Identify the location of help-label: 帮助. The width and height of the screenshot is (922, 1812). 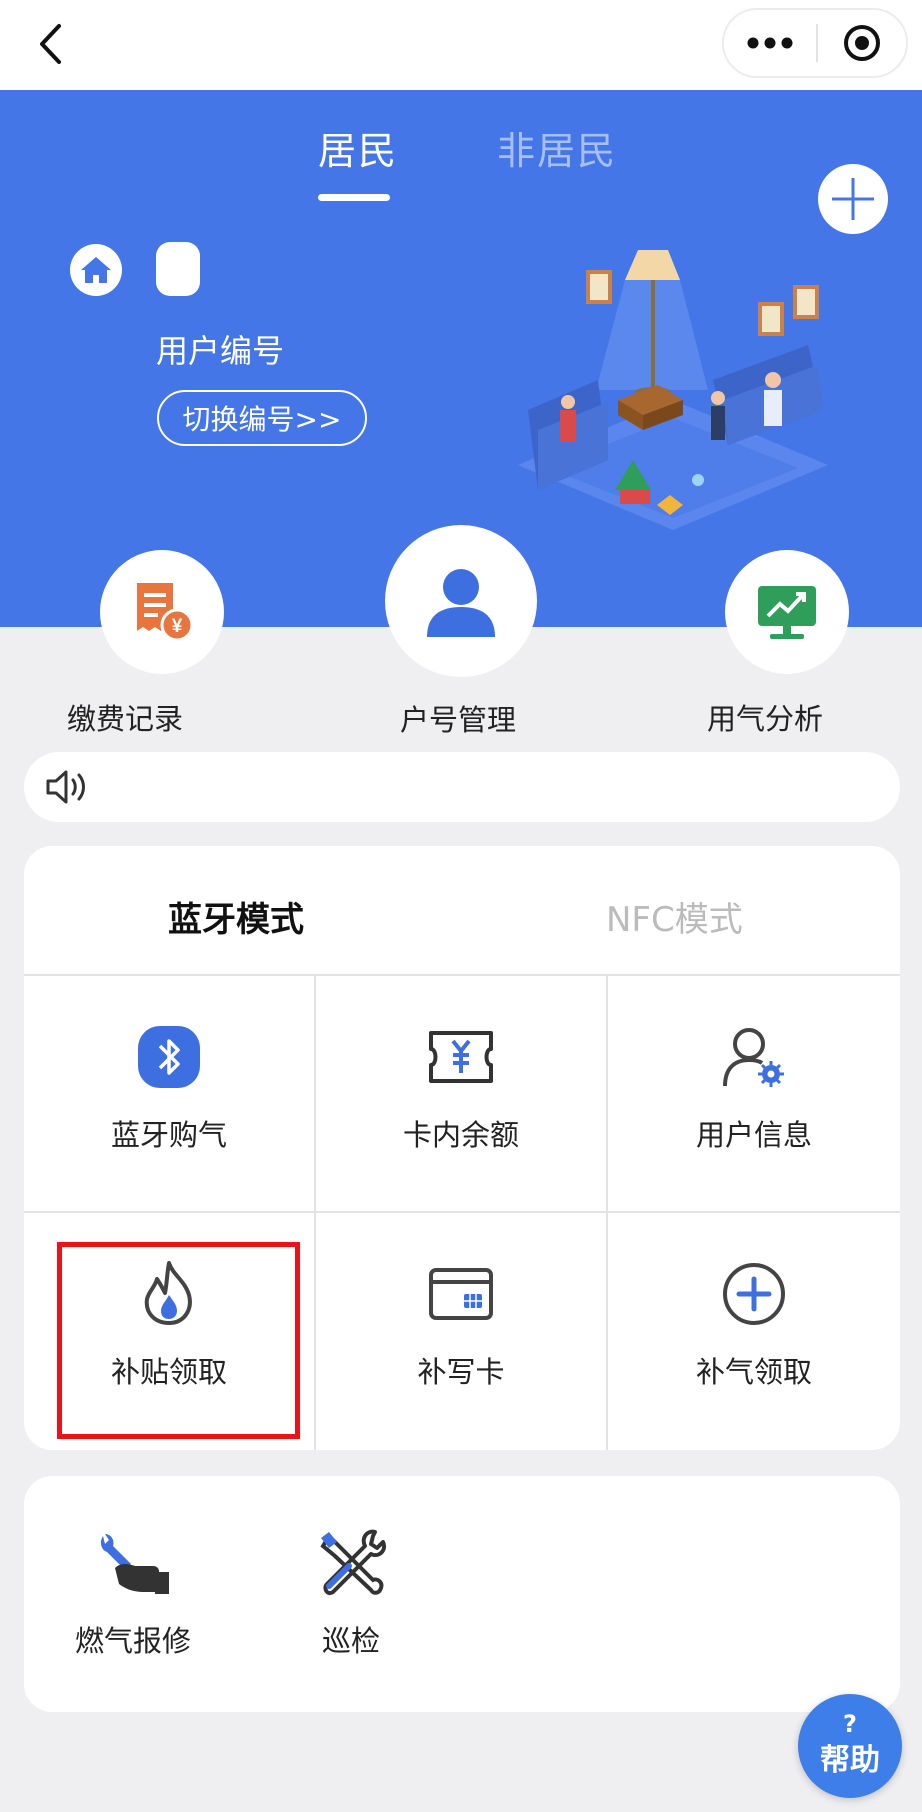
(850, 1760).